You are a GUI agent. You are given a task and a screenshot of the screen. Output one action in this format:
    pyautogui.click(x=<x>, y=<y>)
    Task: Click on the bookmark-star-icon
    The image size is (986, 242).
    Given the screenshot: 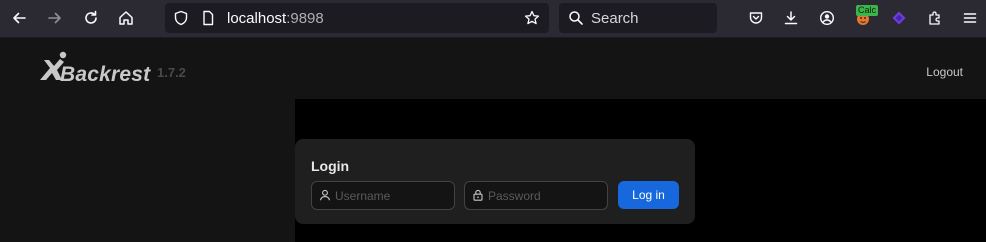 What is the action you would take?
    pyautogui.click(x=532, y=18)
    